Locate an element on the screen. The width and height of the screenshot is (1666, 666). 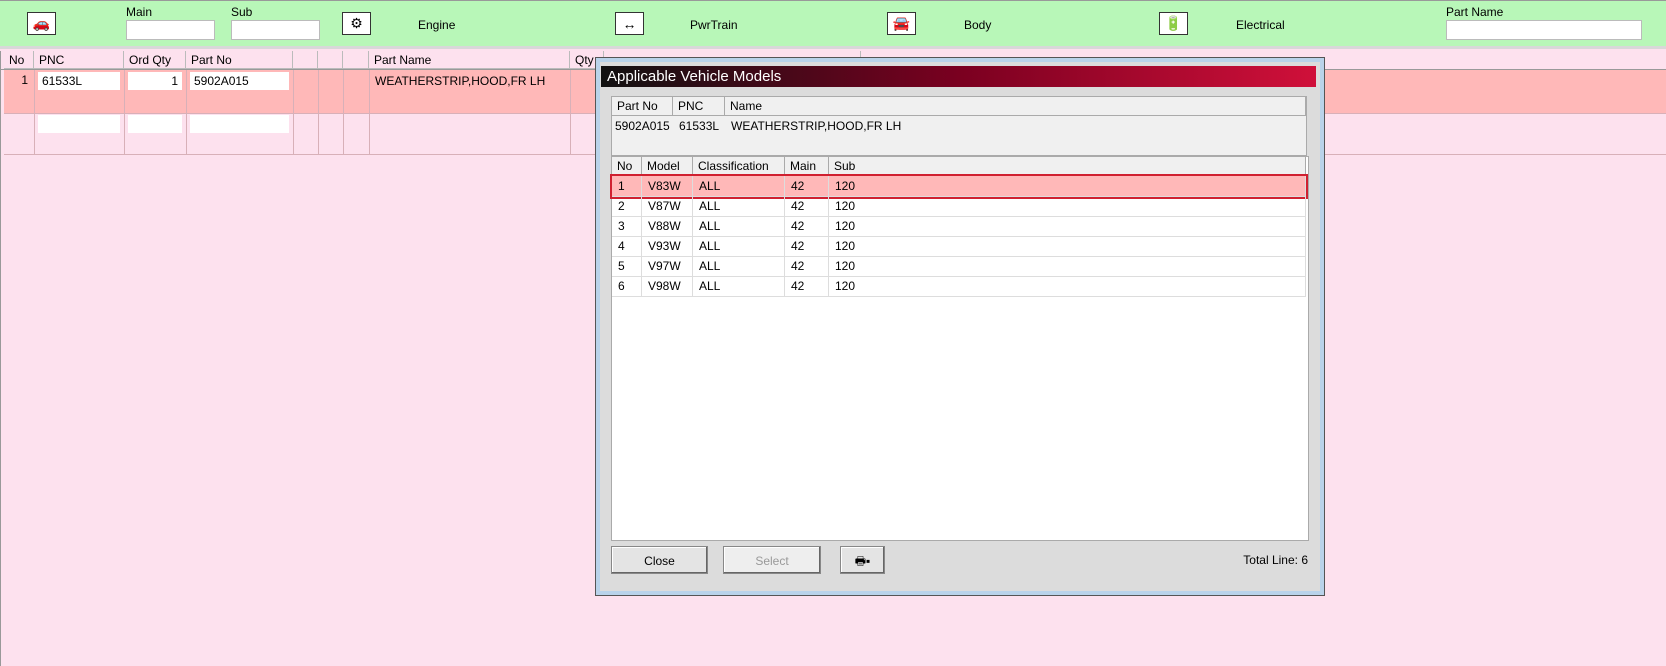
part-name-value: WEATHERSTRIP,HOOD,FR LH is located at coordinates (460, 81).